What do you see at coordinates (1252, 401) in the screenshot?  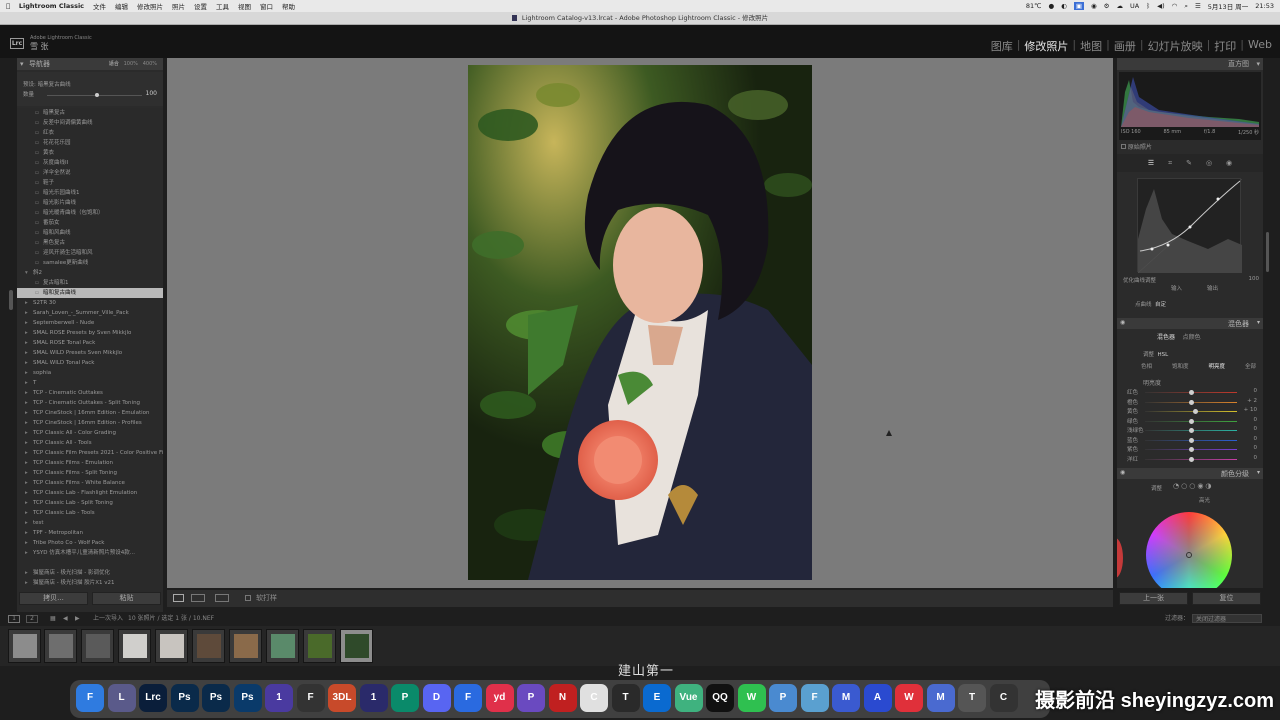 I see `hsl-slider-value: + 2` at bounding box center [1252, 401].